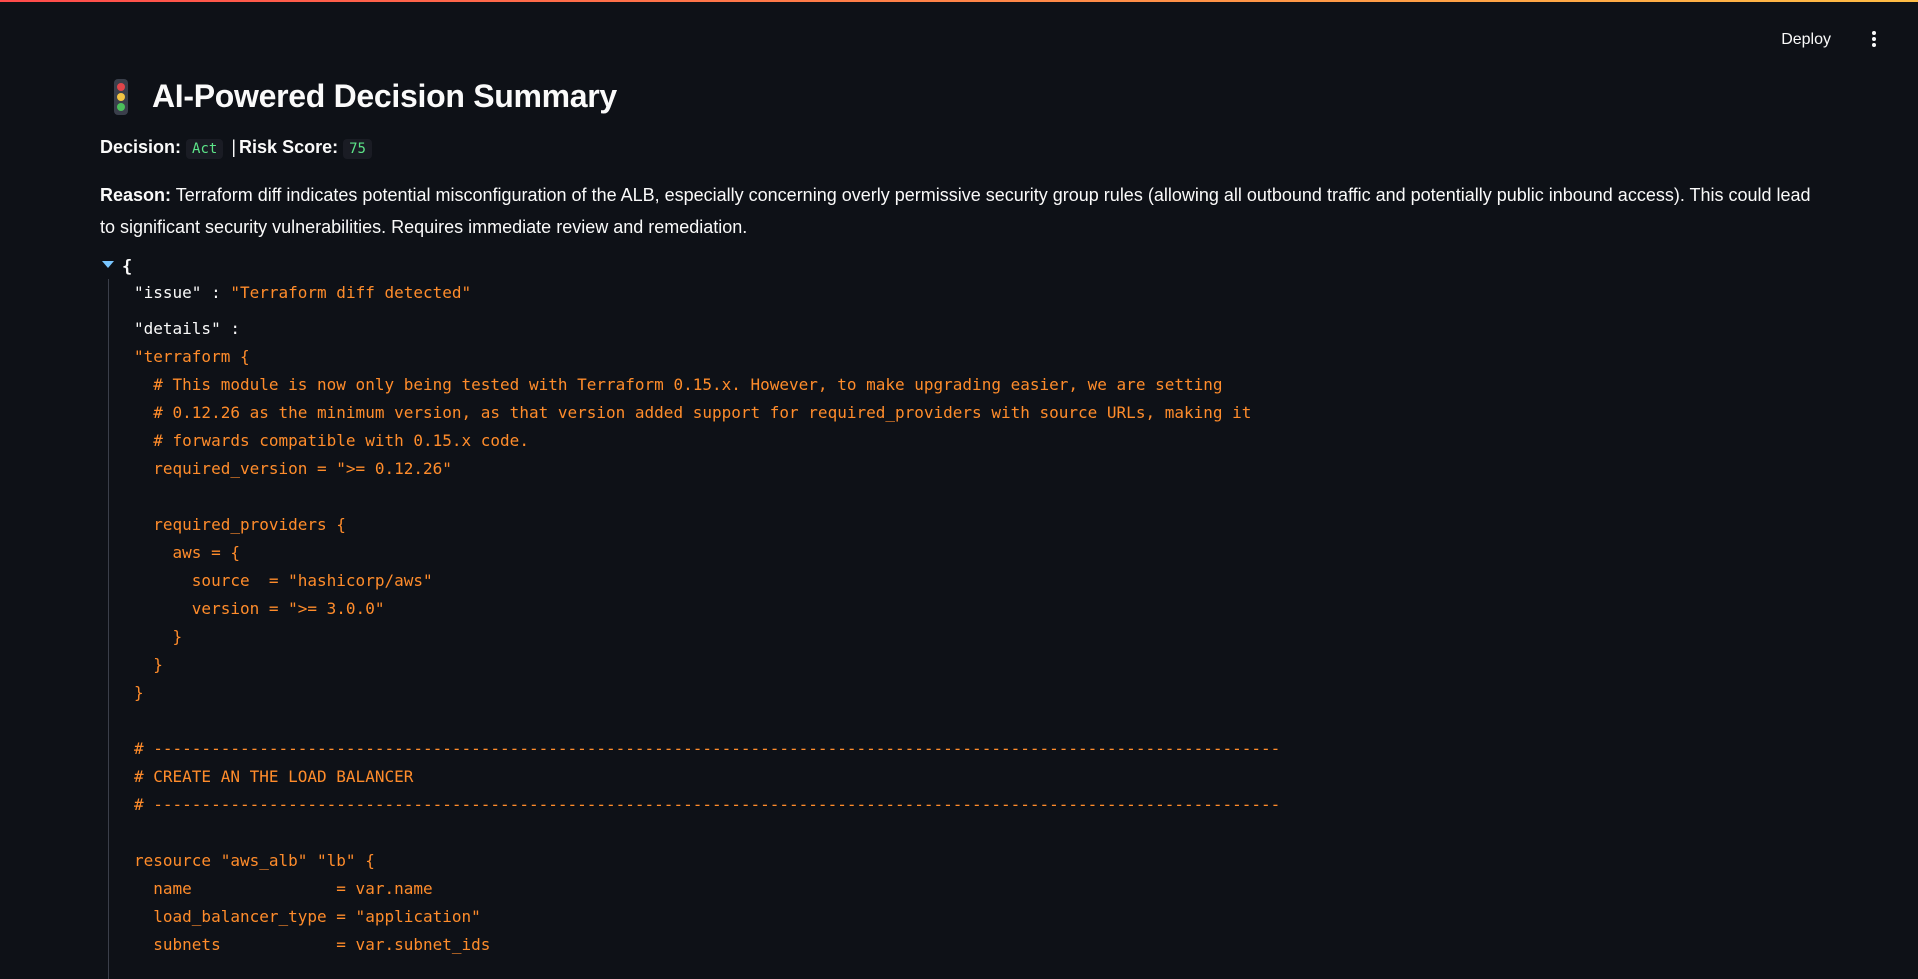 This screenshot has width=1918, height=979. I want to click on json-key-issue: "issue", so click(168, 292).